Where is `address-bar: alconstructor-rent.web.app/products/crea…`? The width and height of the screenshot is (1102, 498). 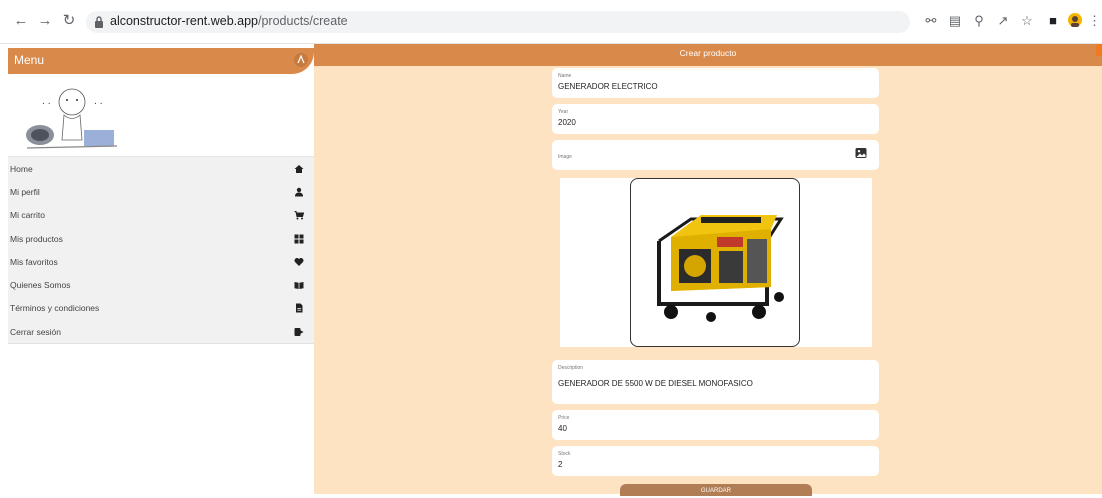 address-bar: alconstructor-rent.web.app/products/crea… is located at coordinates (498, 22).